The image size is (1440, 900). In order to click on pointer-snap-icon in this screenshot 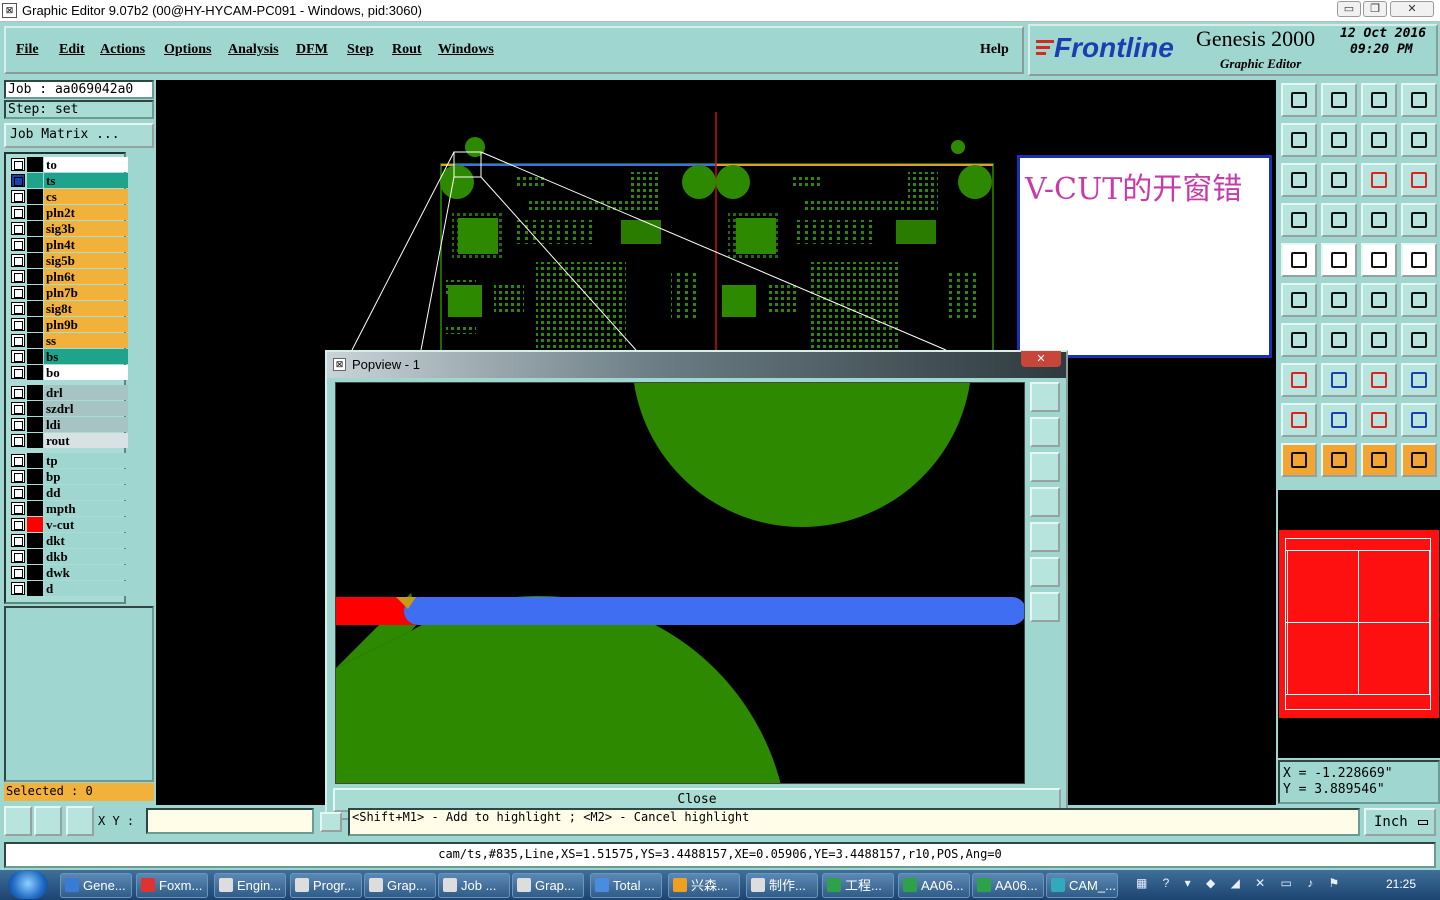, I will do `click(1419, 460)`.